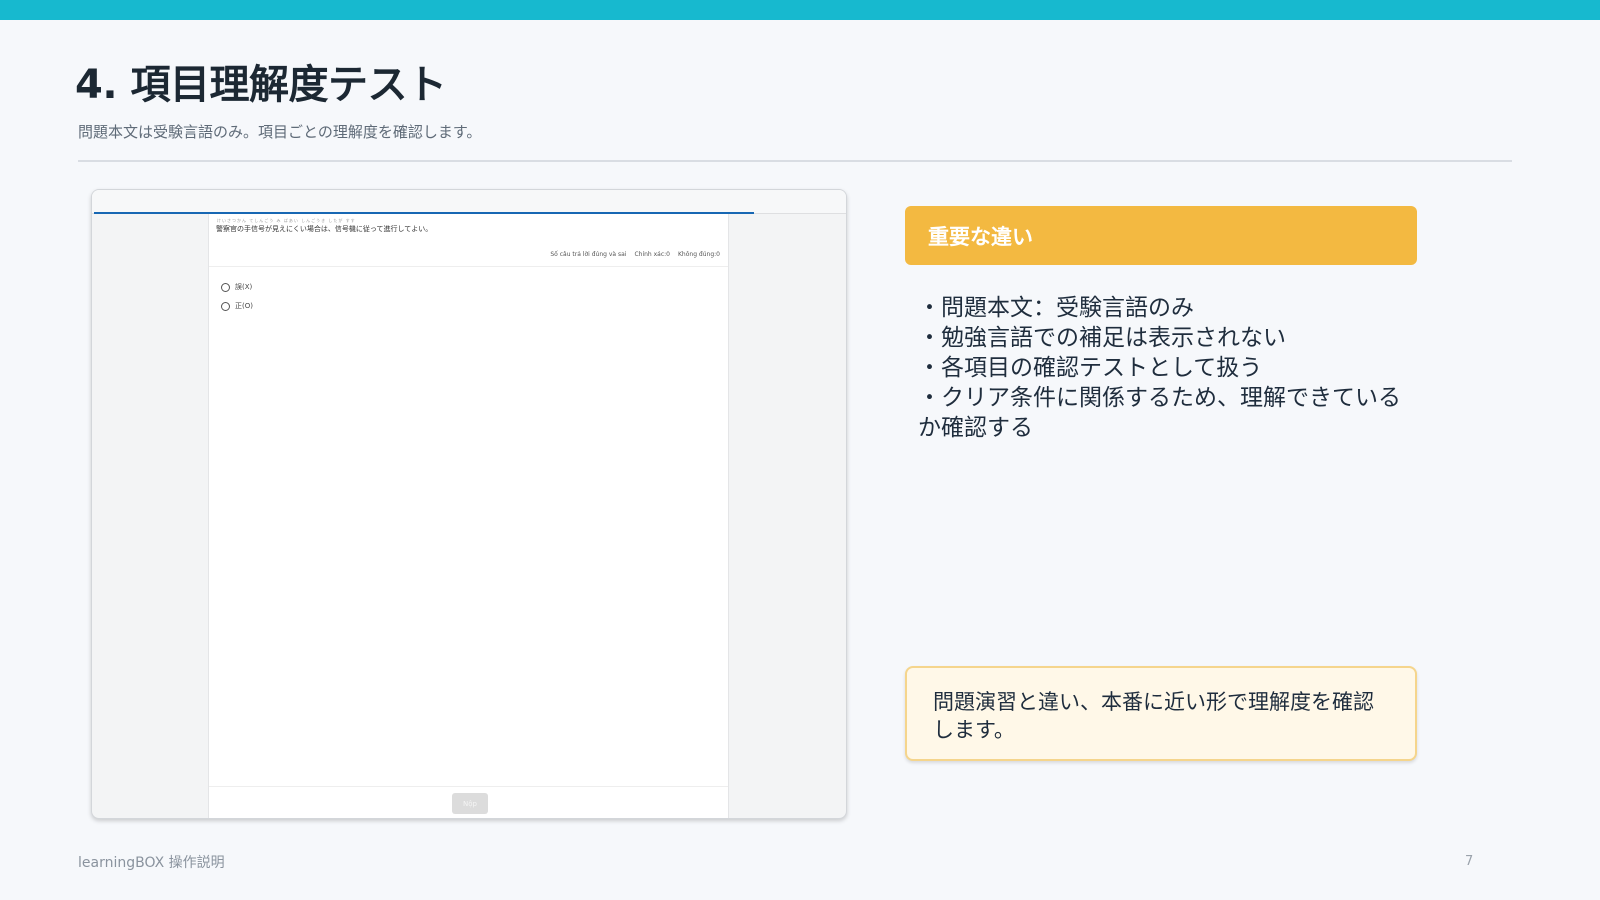 The width and height of the screenshot is (1600, 900). What do you see at coordinates (1161, 713) in the screenshot?
I see `note-box: 問題演習と違い、本番に近い形で理解度を確認します。` at bounding box center [1161, 713].